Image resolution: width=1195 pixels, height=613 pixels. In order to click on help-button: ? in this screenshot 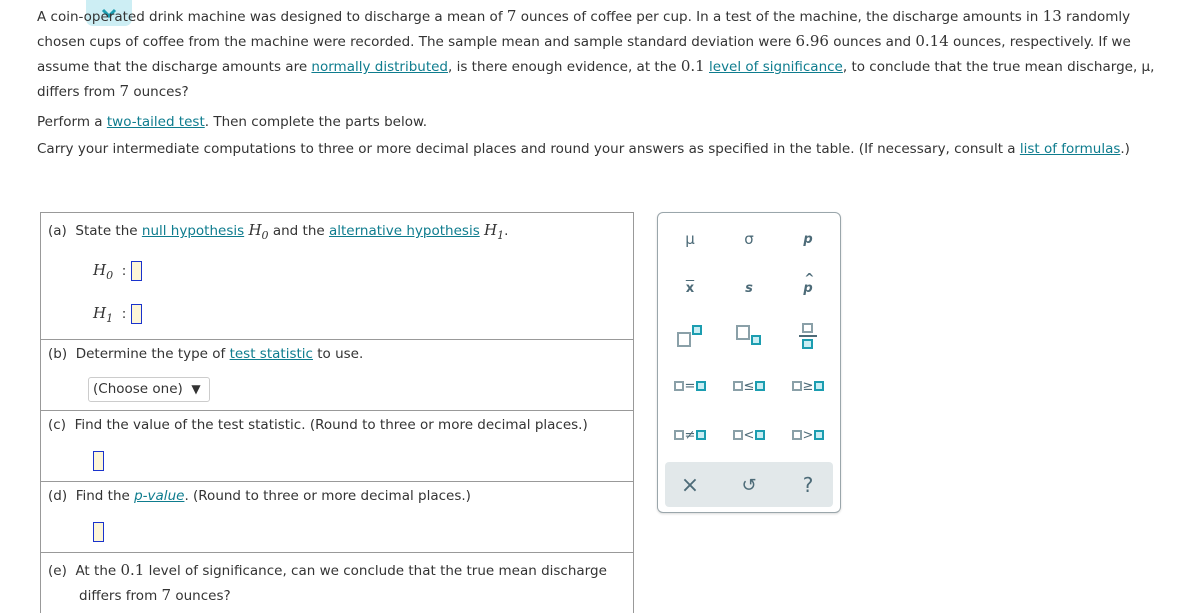, I will do `click(808, 485)`.